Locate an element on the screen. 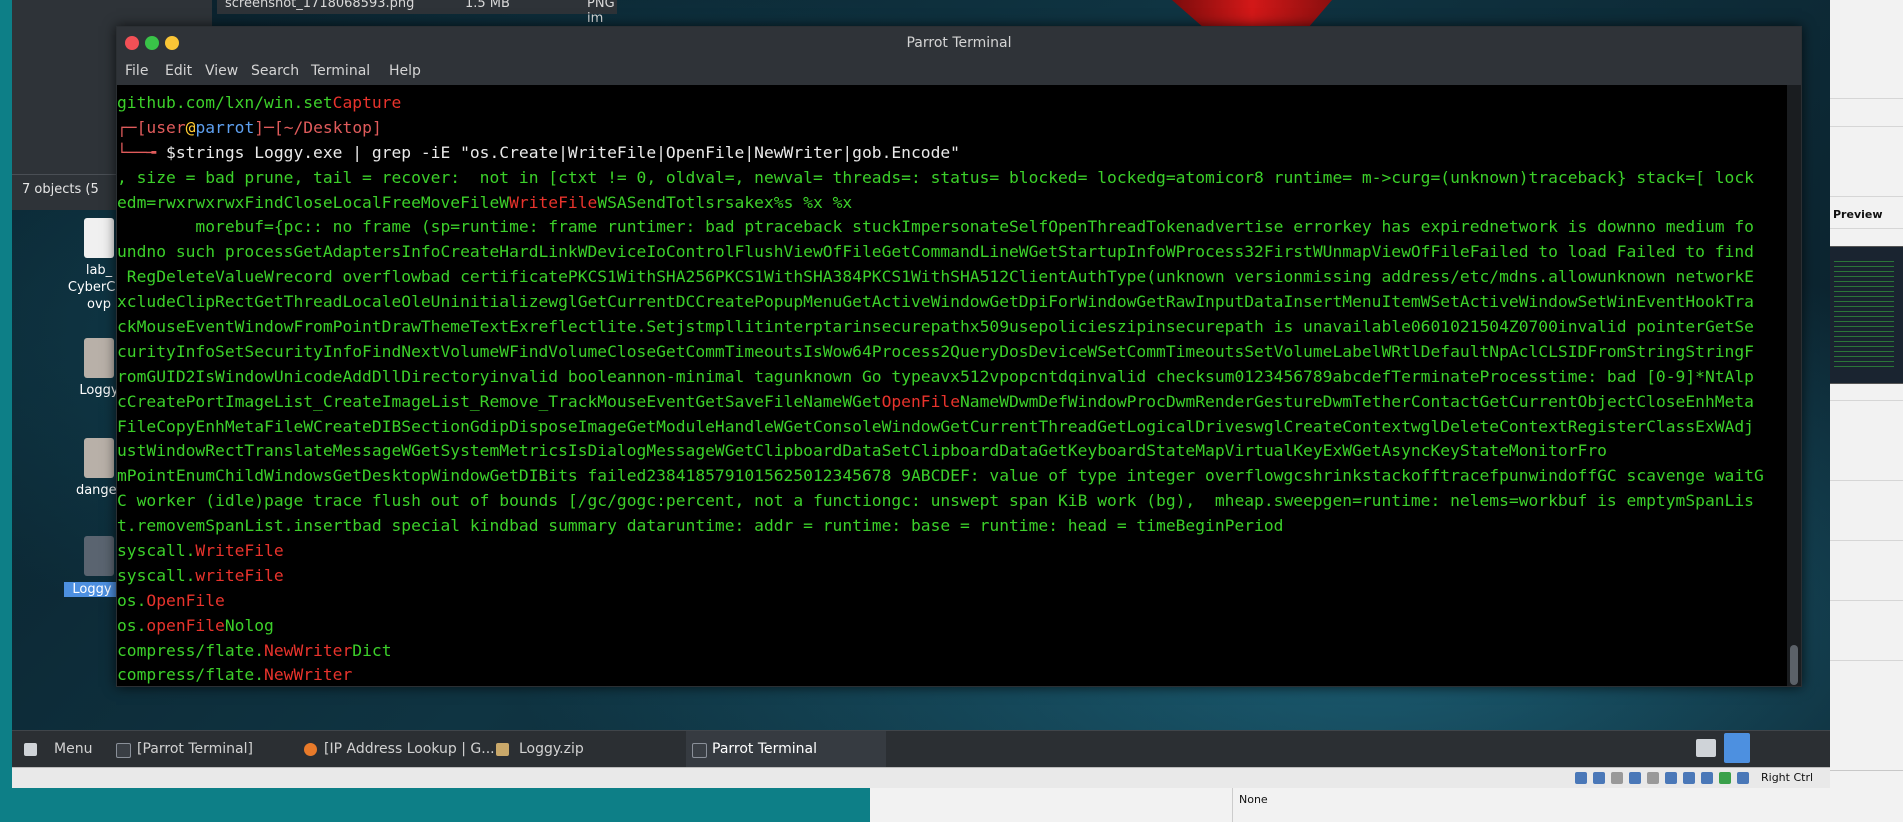 This screenshot has width=1903, height=822. firefox-icon is located at coordinates (310, 749).